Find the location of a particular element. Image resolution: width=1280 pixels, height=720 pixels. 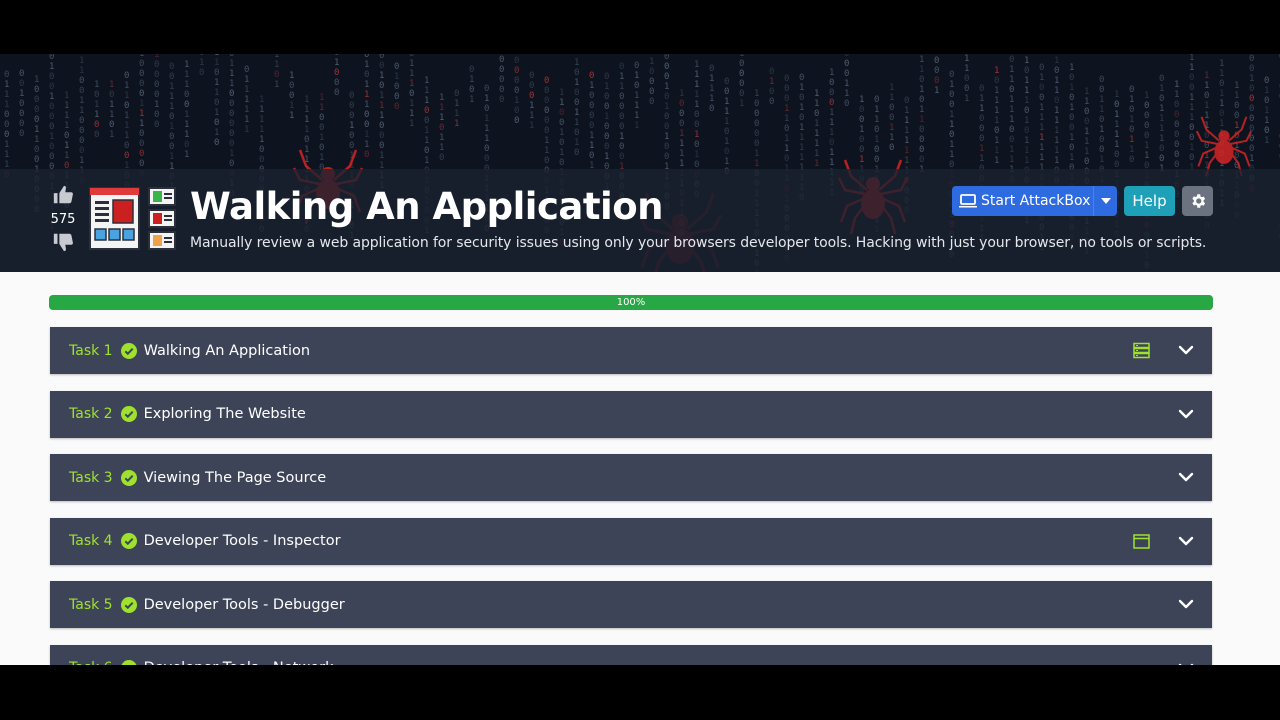

thumbs-up-icon is located at coordinates (63, 195).